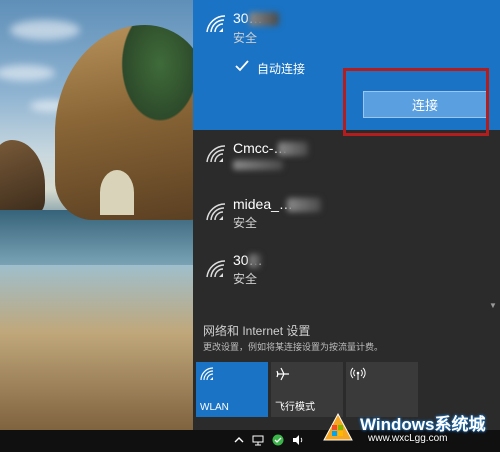 This screenshot has width=500, height=452. I want to click on watermark-url: www.wxcLgg.com, so click(408, 438).